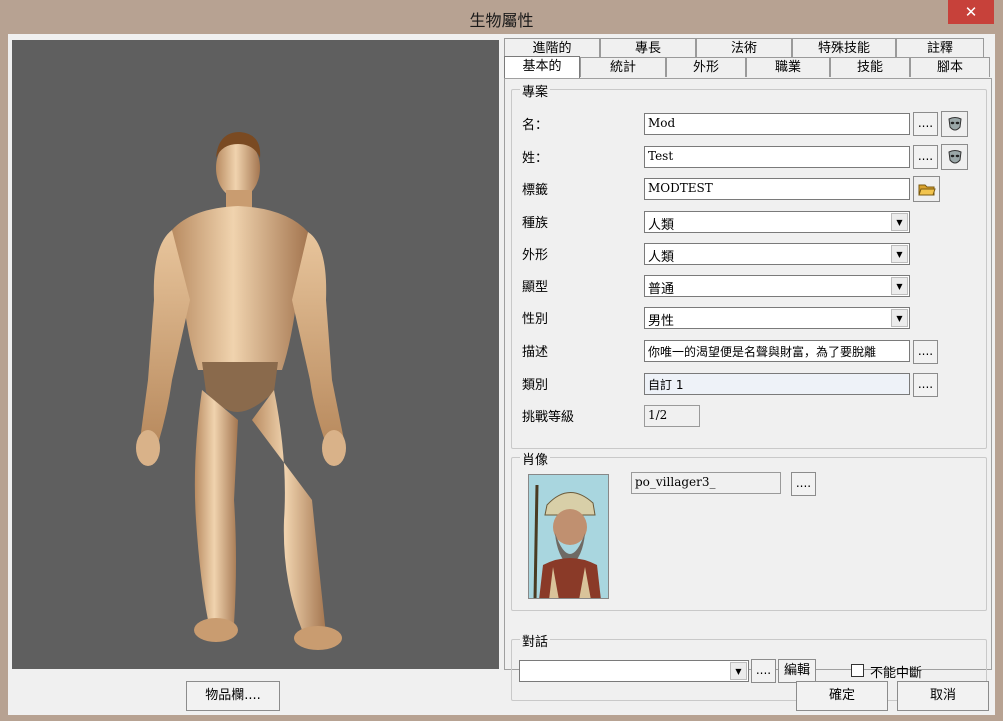 Image resolution: width=1003 pixels, height=721 pixels. What do you see at coordinates (535, 190) in the screenshot?
I see `tag-label: 標籤` at bounding box center [535, 190].